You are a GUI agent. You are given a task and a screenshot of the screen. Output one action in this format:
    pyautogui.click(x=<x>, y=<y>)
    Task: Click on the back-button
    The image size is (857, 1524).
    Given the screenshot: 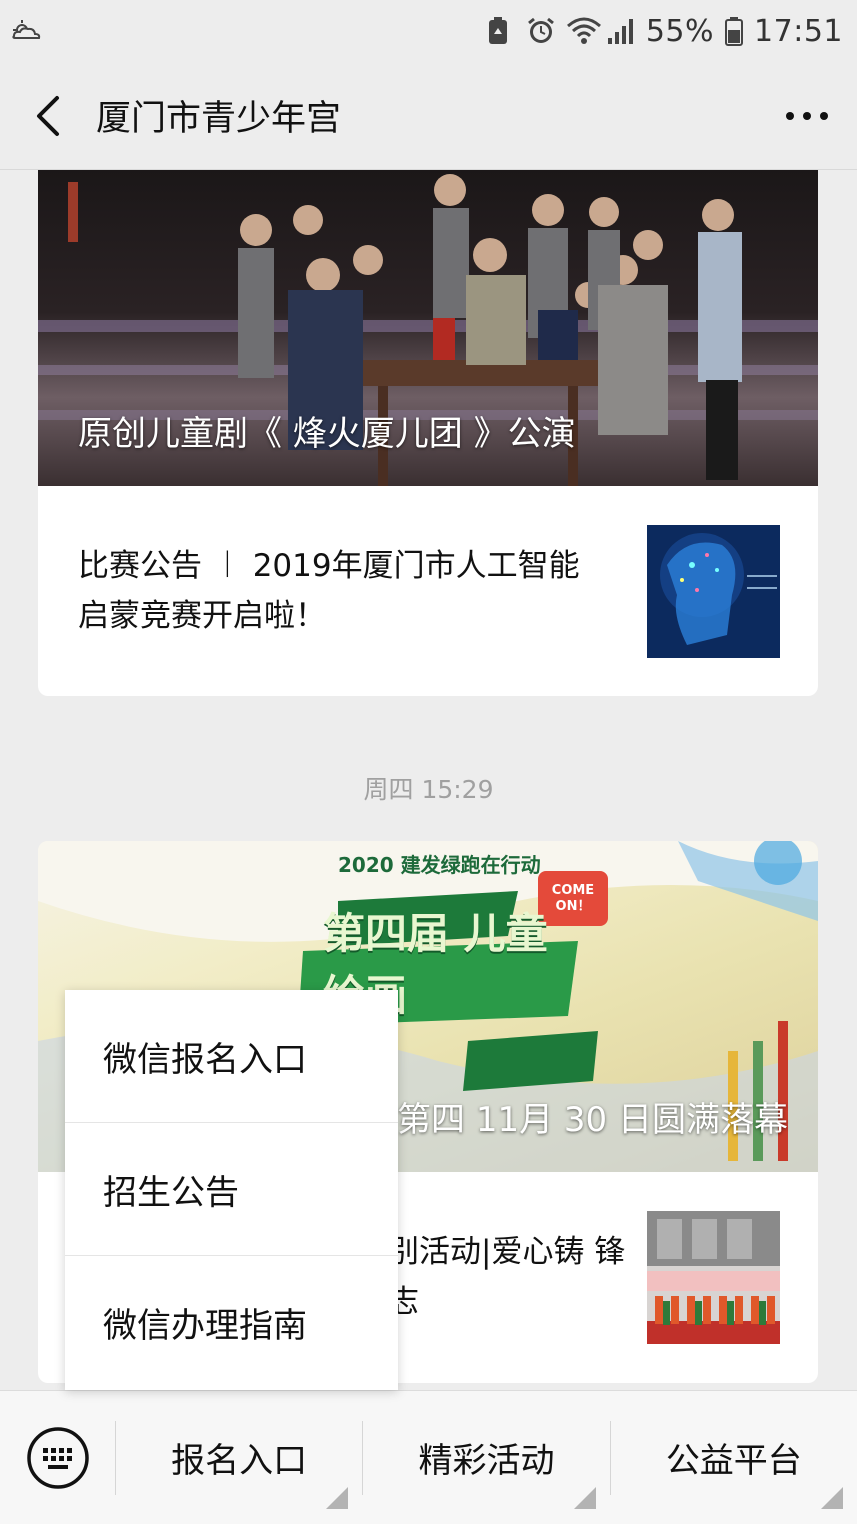 What is the action you would take?
    pyautogui.click(x=48, y=116)
    